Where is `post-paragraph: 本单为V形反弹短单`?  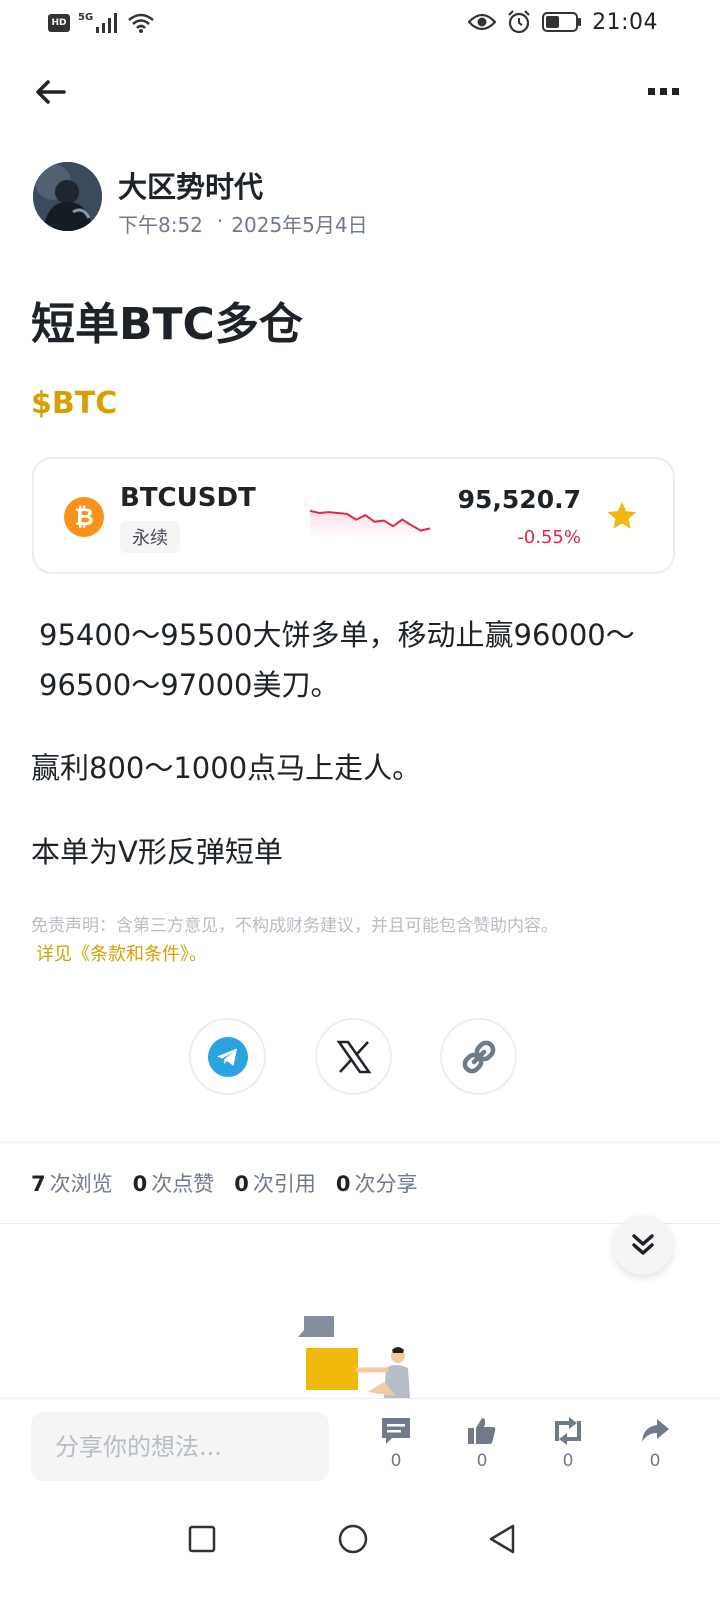
post-paragraph: 本单为V形反弹短单 is located at coordinates (157, 852).